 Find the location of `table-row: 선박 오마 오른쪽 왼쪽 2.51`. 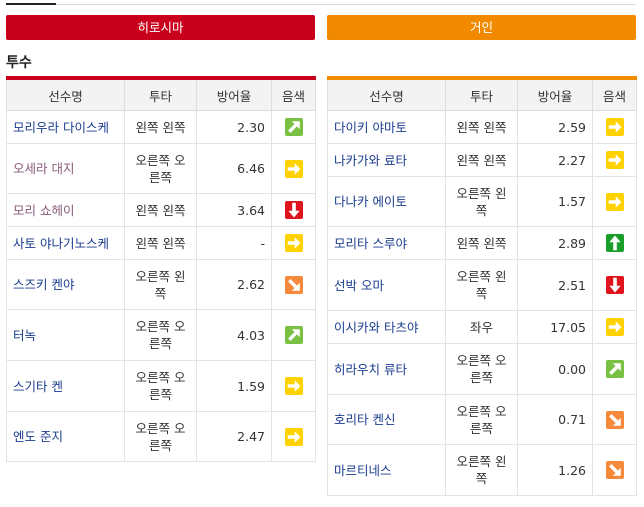

table-row: 선박 오마 오른쪽 왼쪽 2.51 is located at coordinates (482, 285).